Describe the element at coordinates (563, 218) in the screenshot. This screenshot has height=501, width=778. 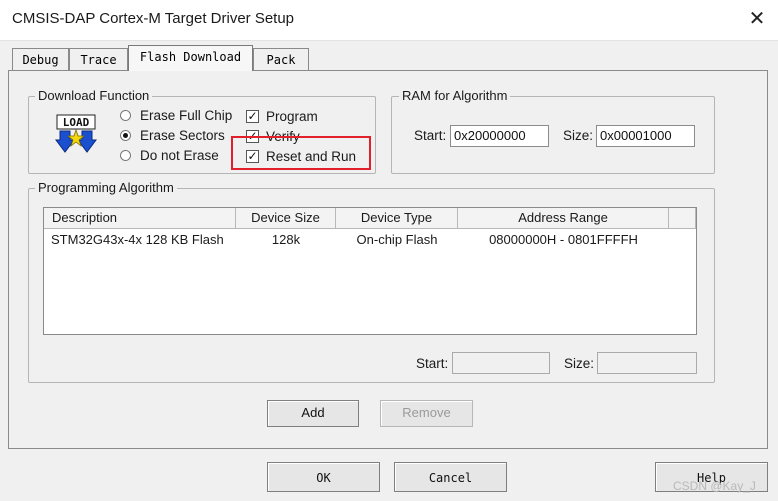
I see `column-header-address-range: Address Range` at that location.